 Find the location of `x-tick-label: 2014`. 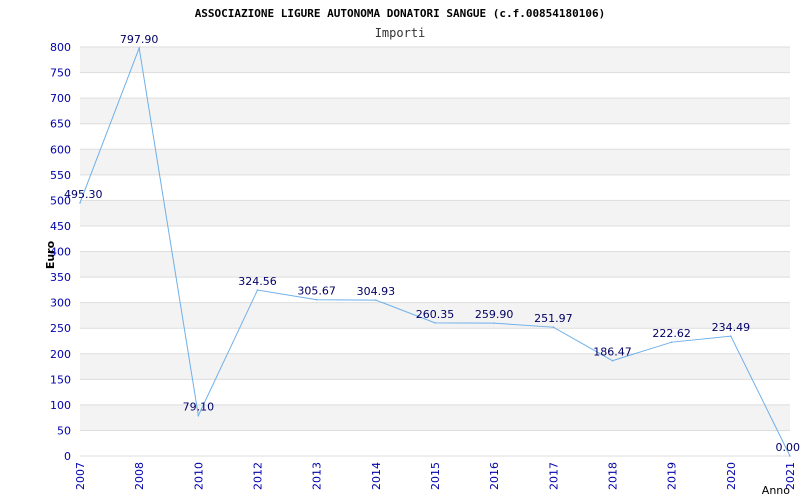

x-tick-label: 2014 is located at coordinates (376, 476).